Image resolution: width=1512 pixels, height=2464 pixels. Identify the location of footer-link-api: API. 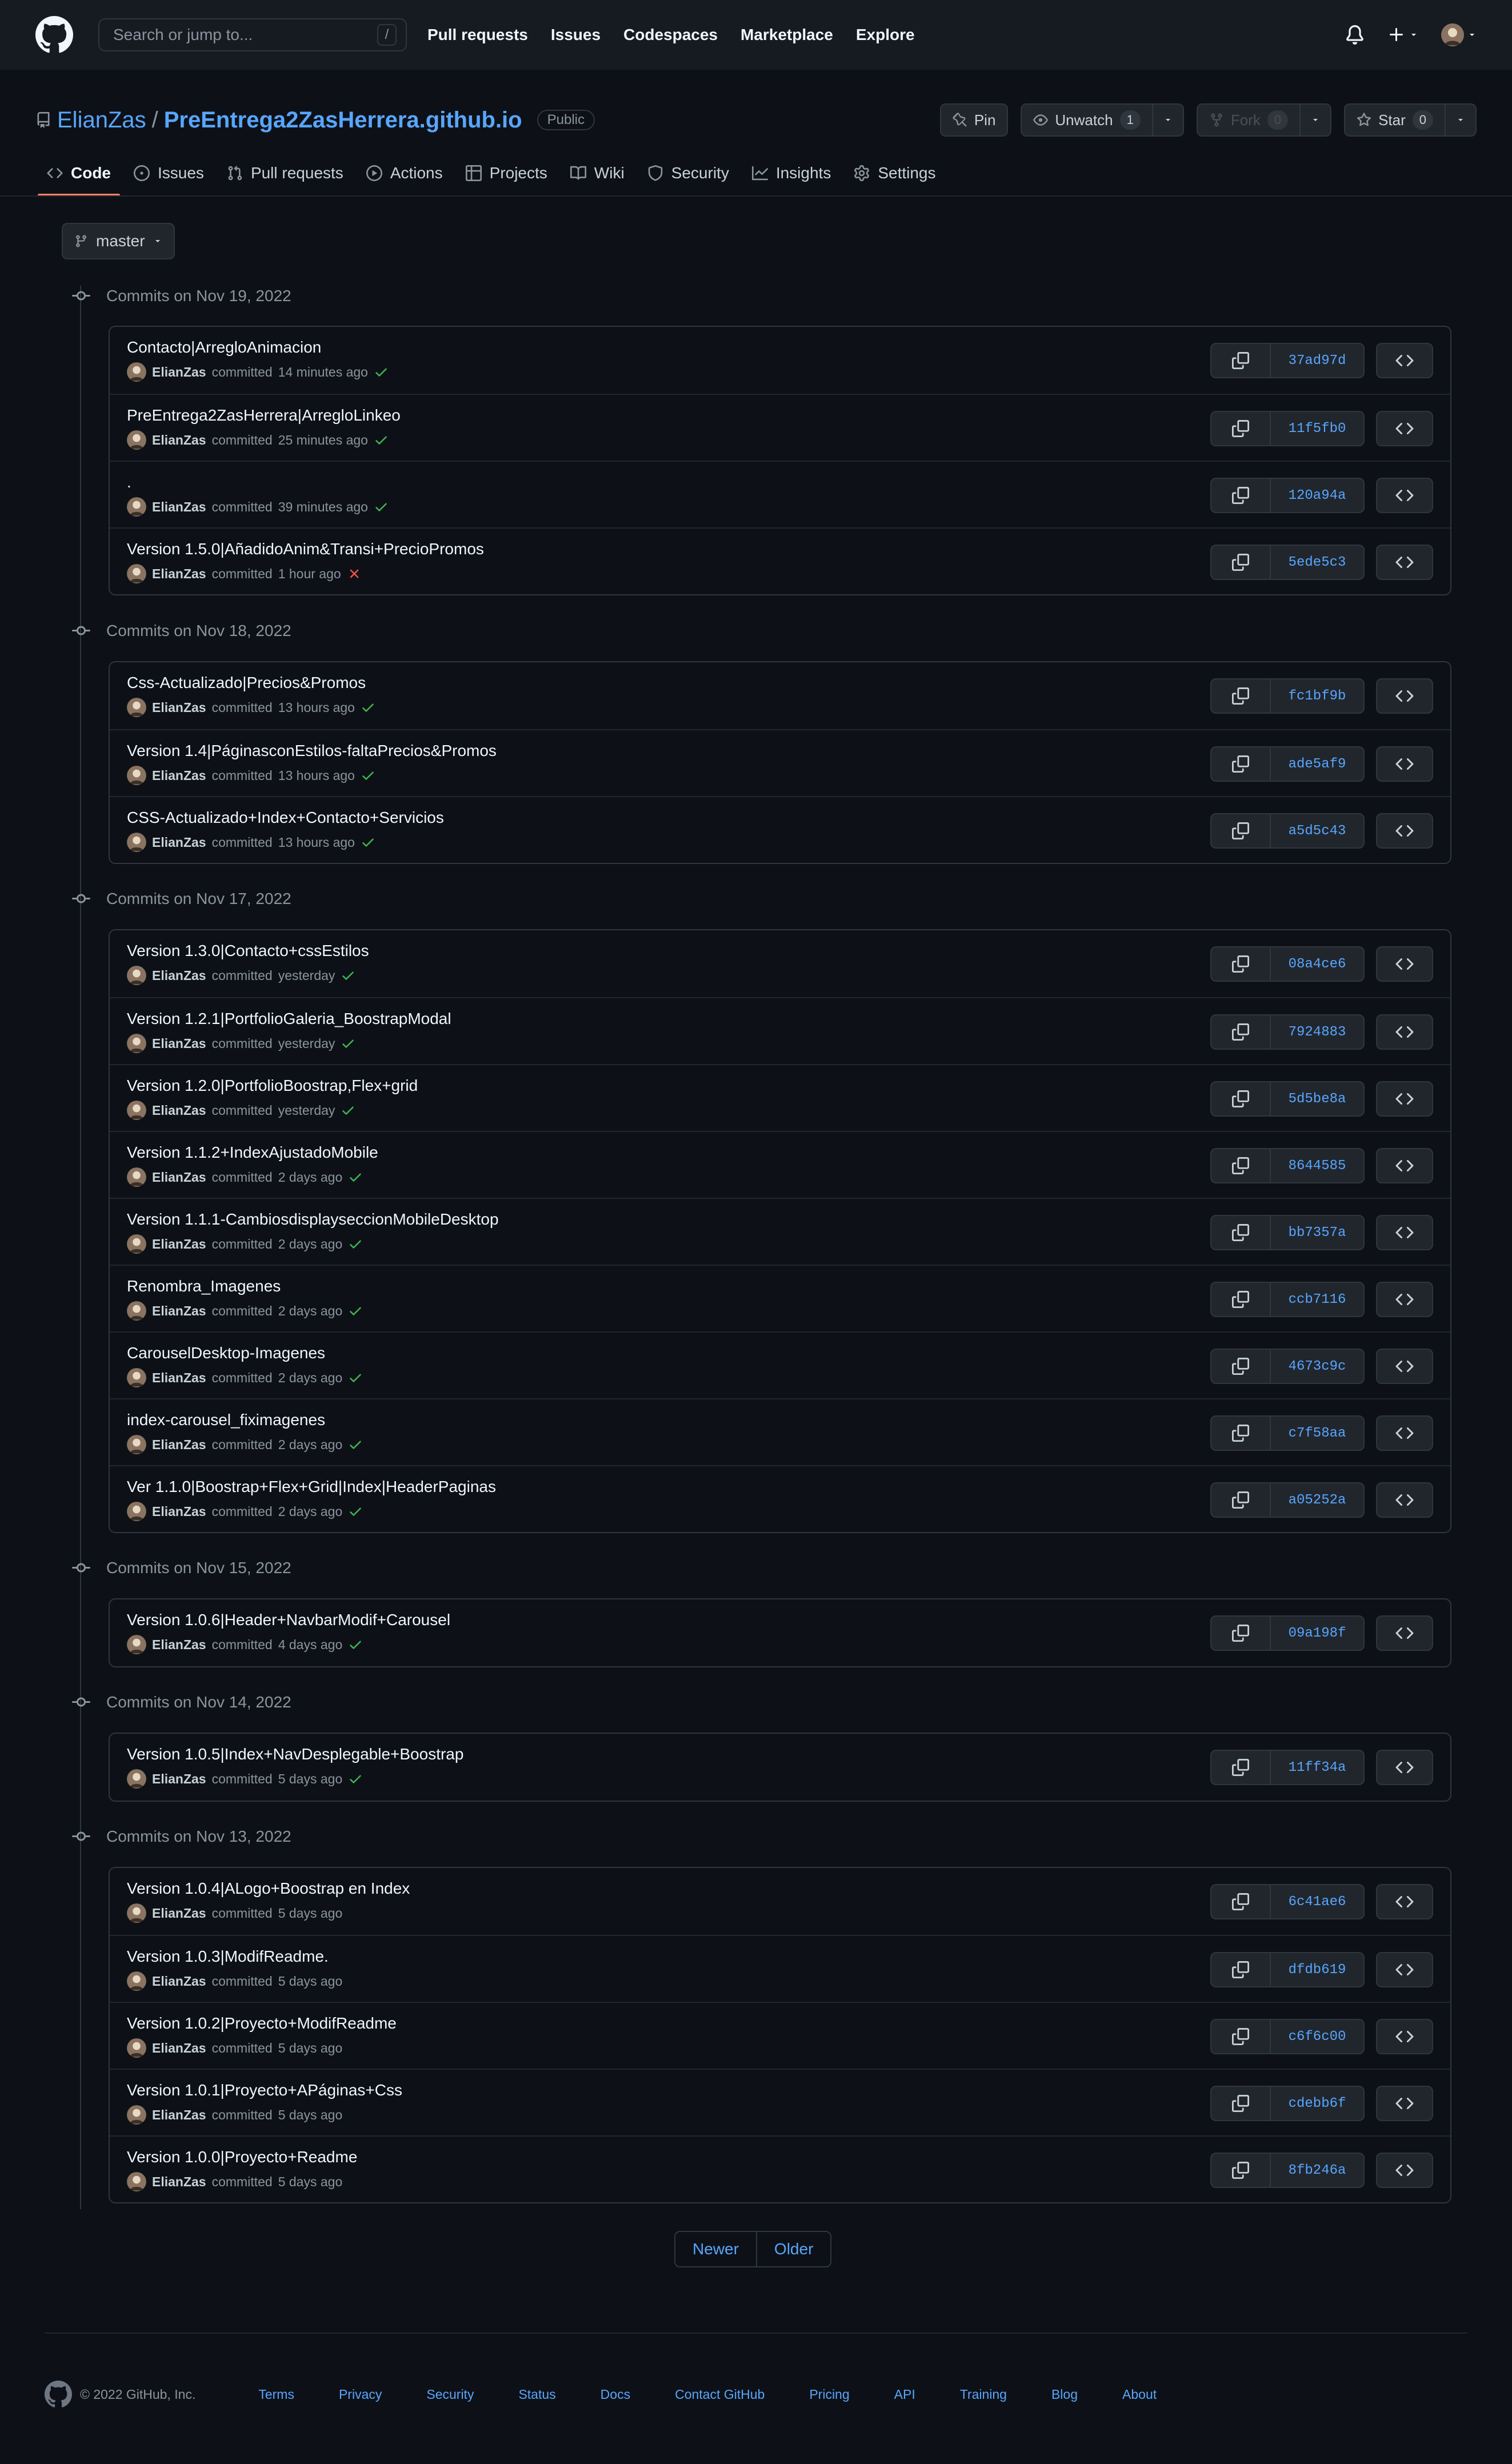
(904, 2394).